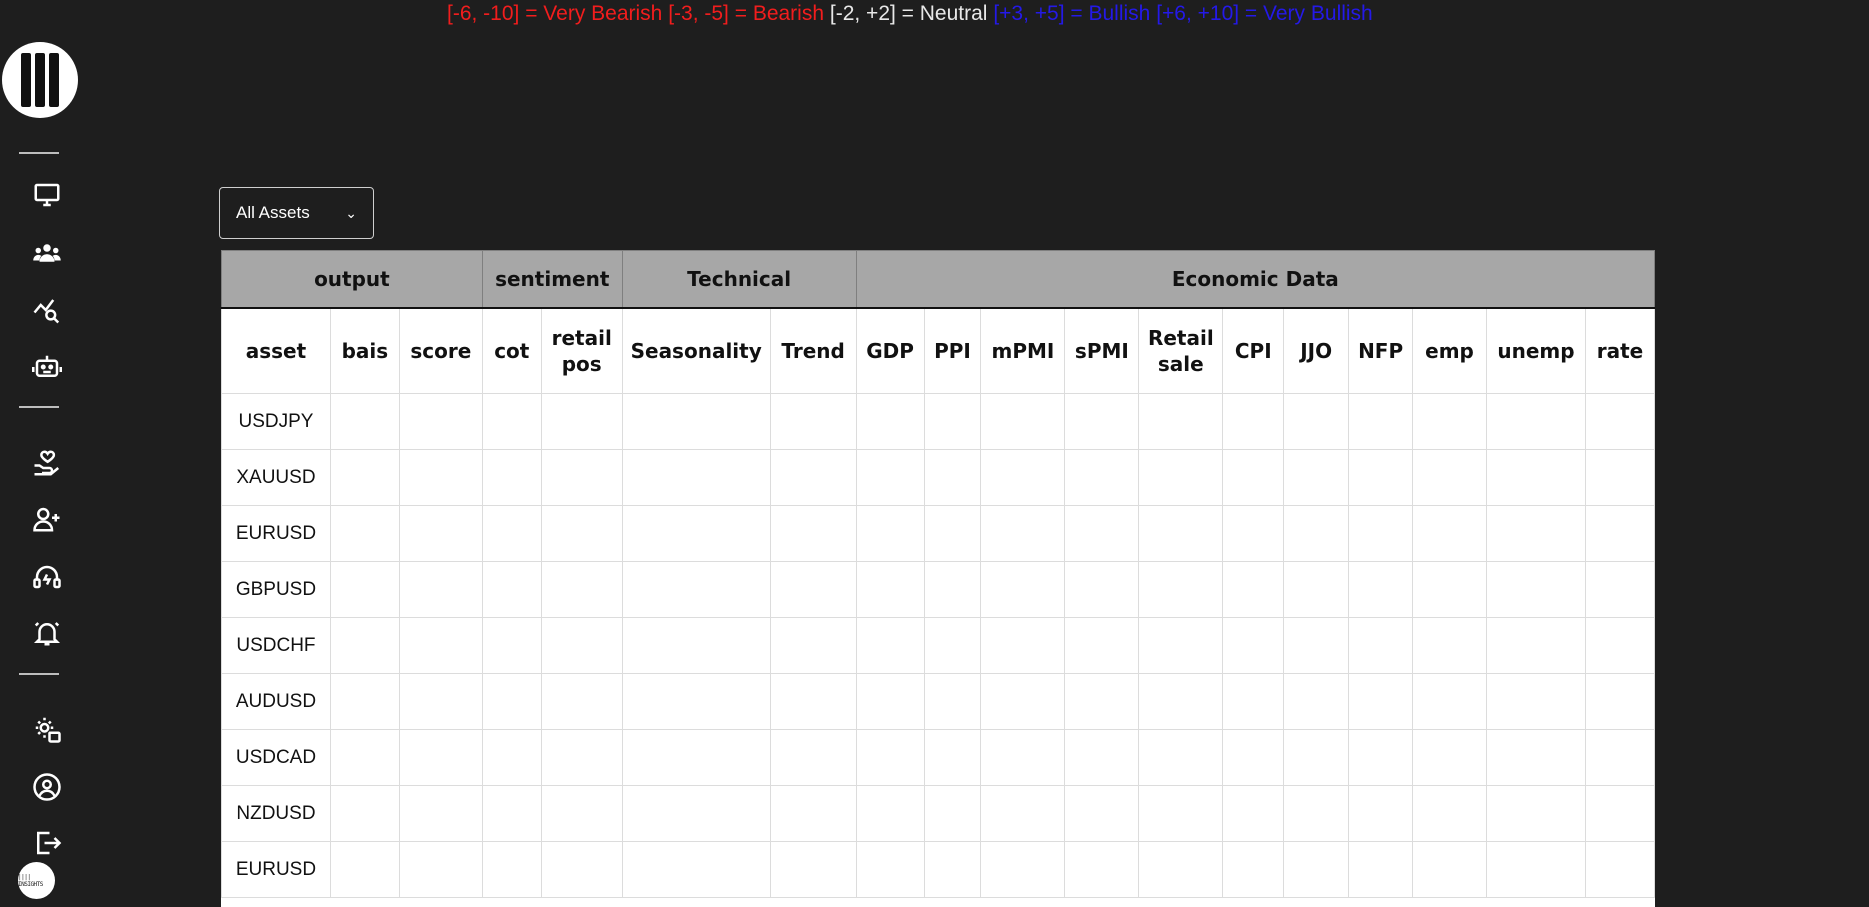 This screenshot has width=1869, height=907. I want to click on legend-bullish: [+3, +5] = Bullish, so click(1072, 13).